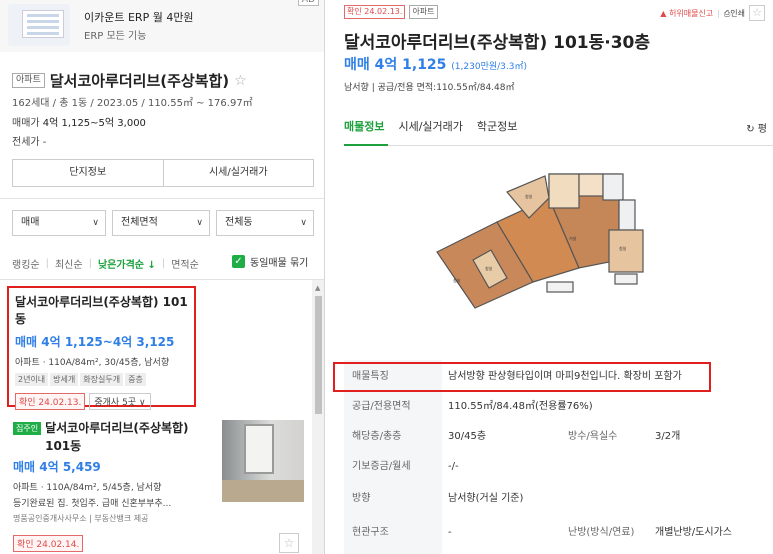 This screenshot has height=554, width=773. I want to click on scrollbar-thumb, so click(318, 355).